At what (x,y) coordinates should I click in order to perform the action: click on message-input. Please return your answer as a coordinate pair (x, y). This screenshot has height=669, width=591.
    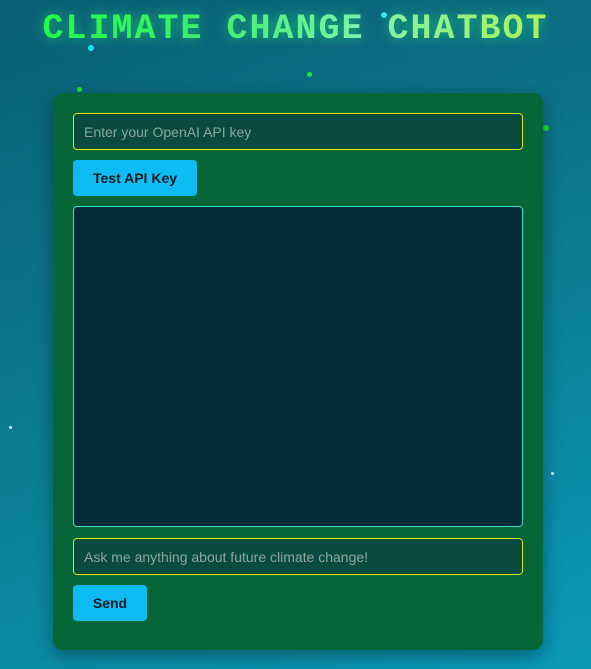
    Looking at the image, I should click on (298, 556).